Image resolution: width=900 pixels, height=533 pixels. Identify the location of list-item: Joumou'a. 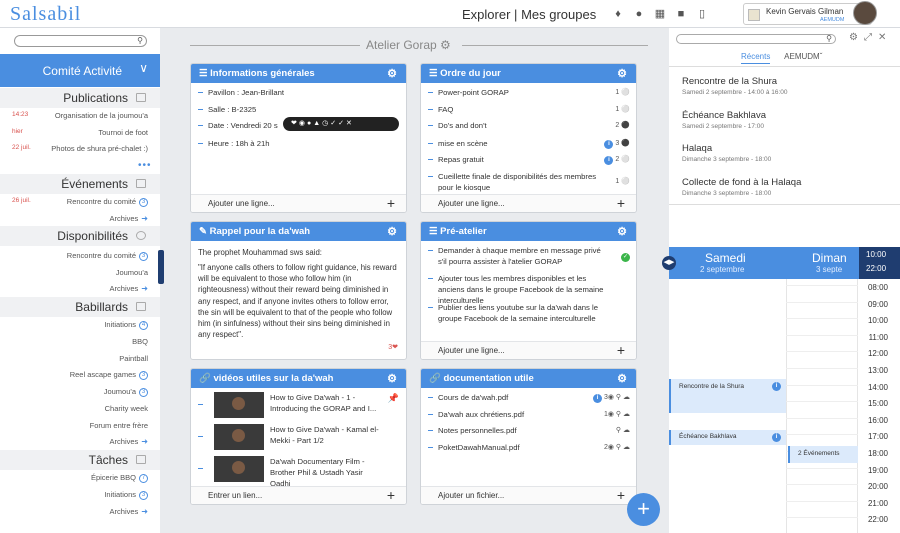
(80, 272).